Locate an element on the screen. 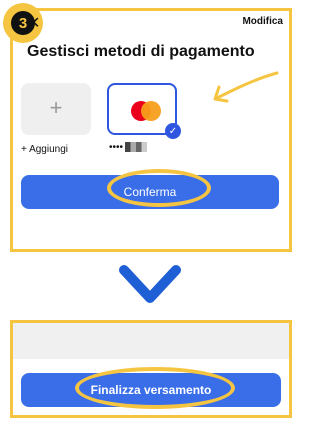 This screenshot has width=320, height=430. add-payment-method-tile: + is located at coordinates (56, 109).